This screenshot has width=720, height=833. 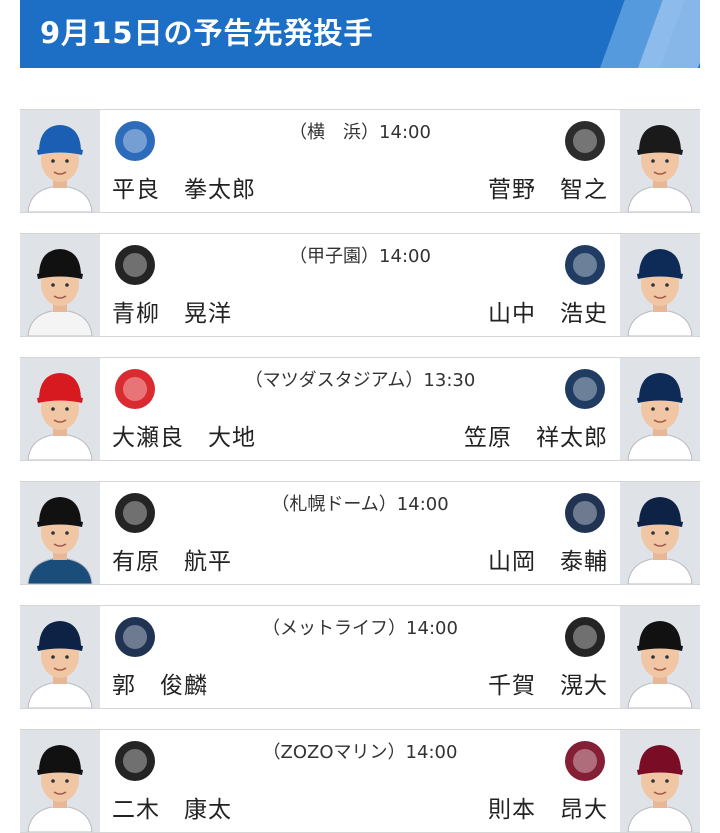 I want to click on away-pitcher-name: 菅野 智之, so click(x=548, y=187).